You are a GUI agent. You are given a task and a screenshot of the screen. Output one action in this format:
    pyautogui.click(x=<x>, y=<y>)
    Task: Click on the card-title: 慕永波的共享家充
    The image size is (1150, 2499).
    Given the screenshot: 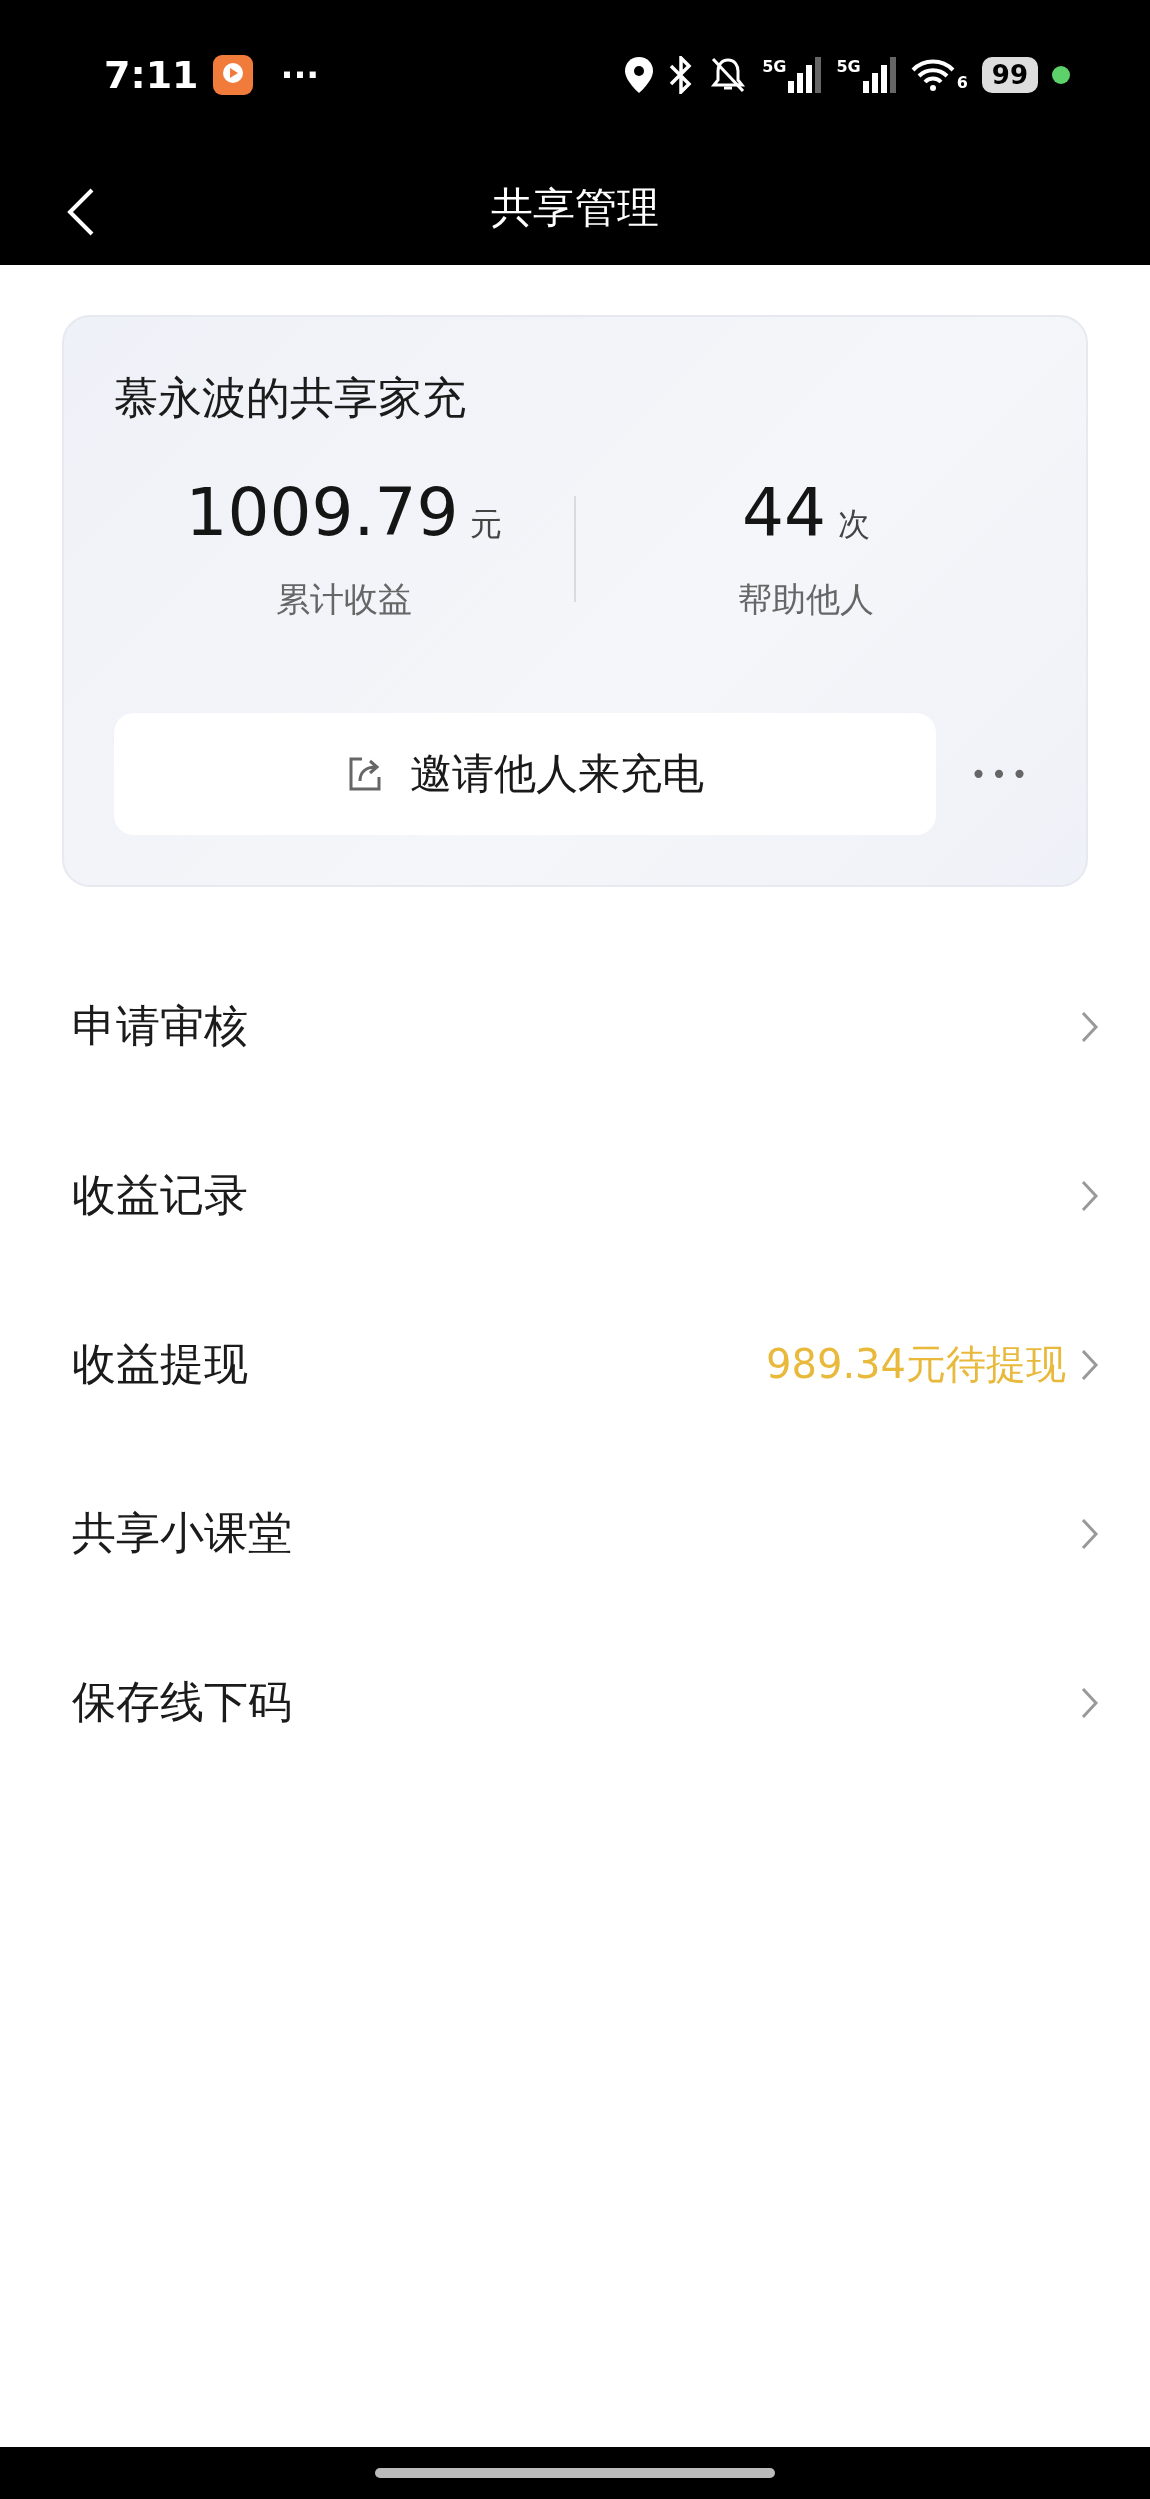 What is the action you would take?
    pyautogui.click(x=290, y=398)
    